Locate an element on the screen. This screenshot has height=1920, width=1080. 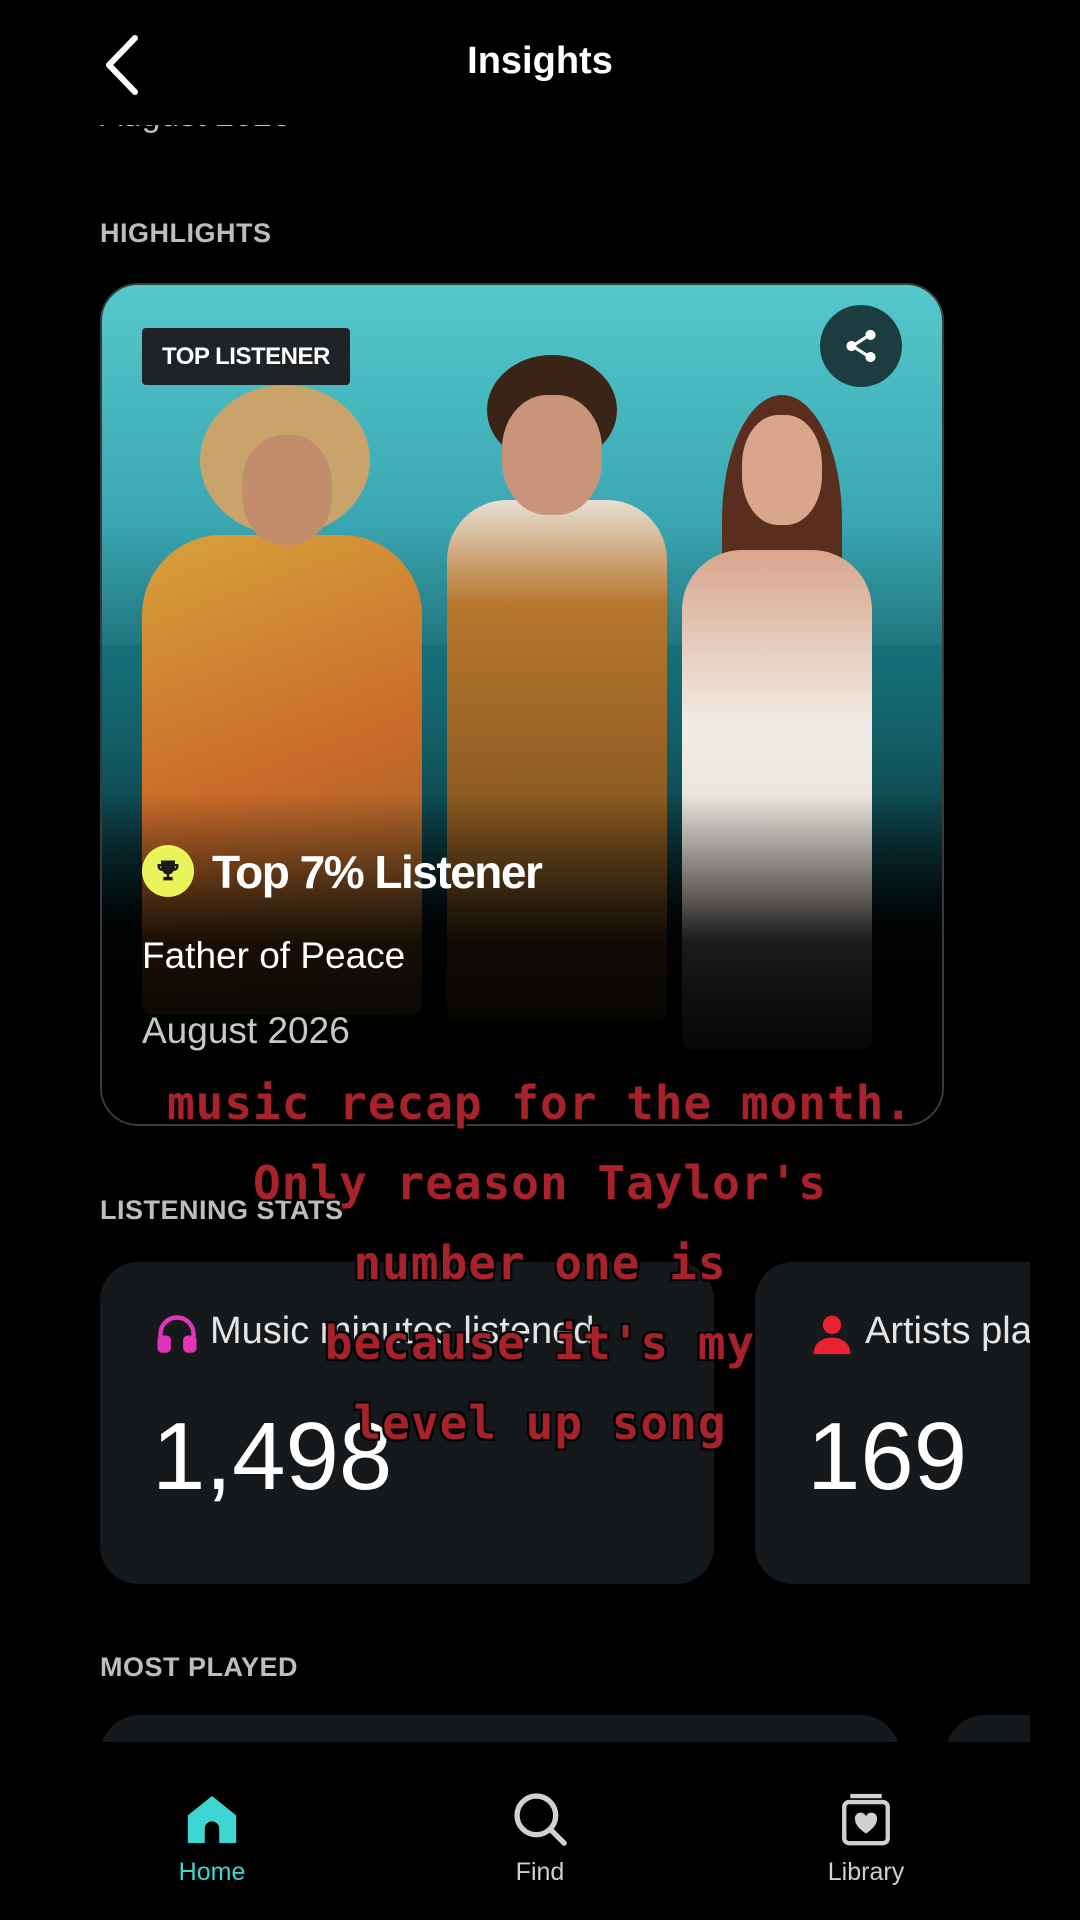
bottom-nav: Home Find Library is located at coordinates (540, 1831).